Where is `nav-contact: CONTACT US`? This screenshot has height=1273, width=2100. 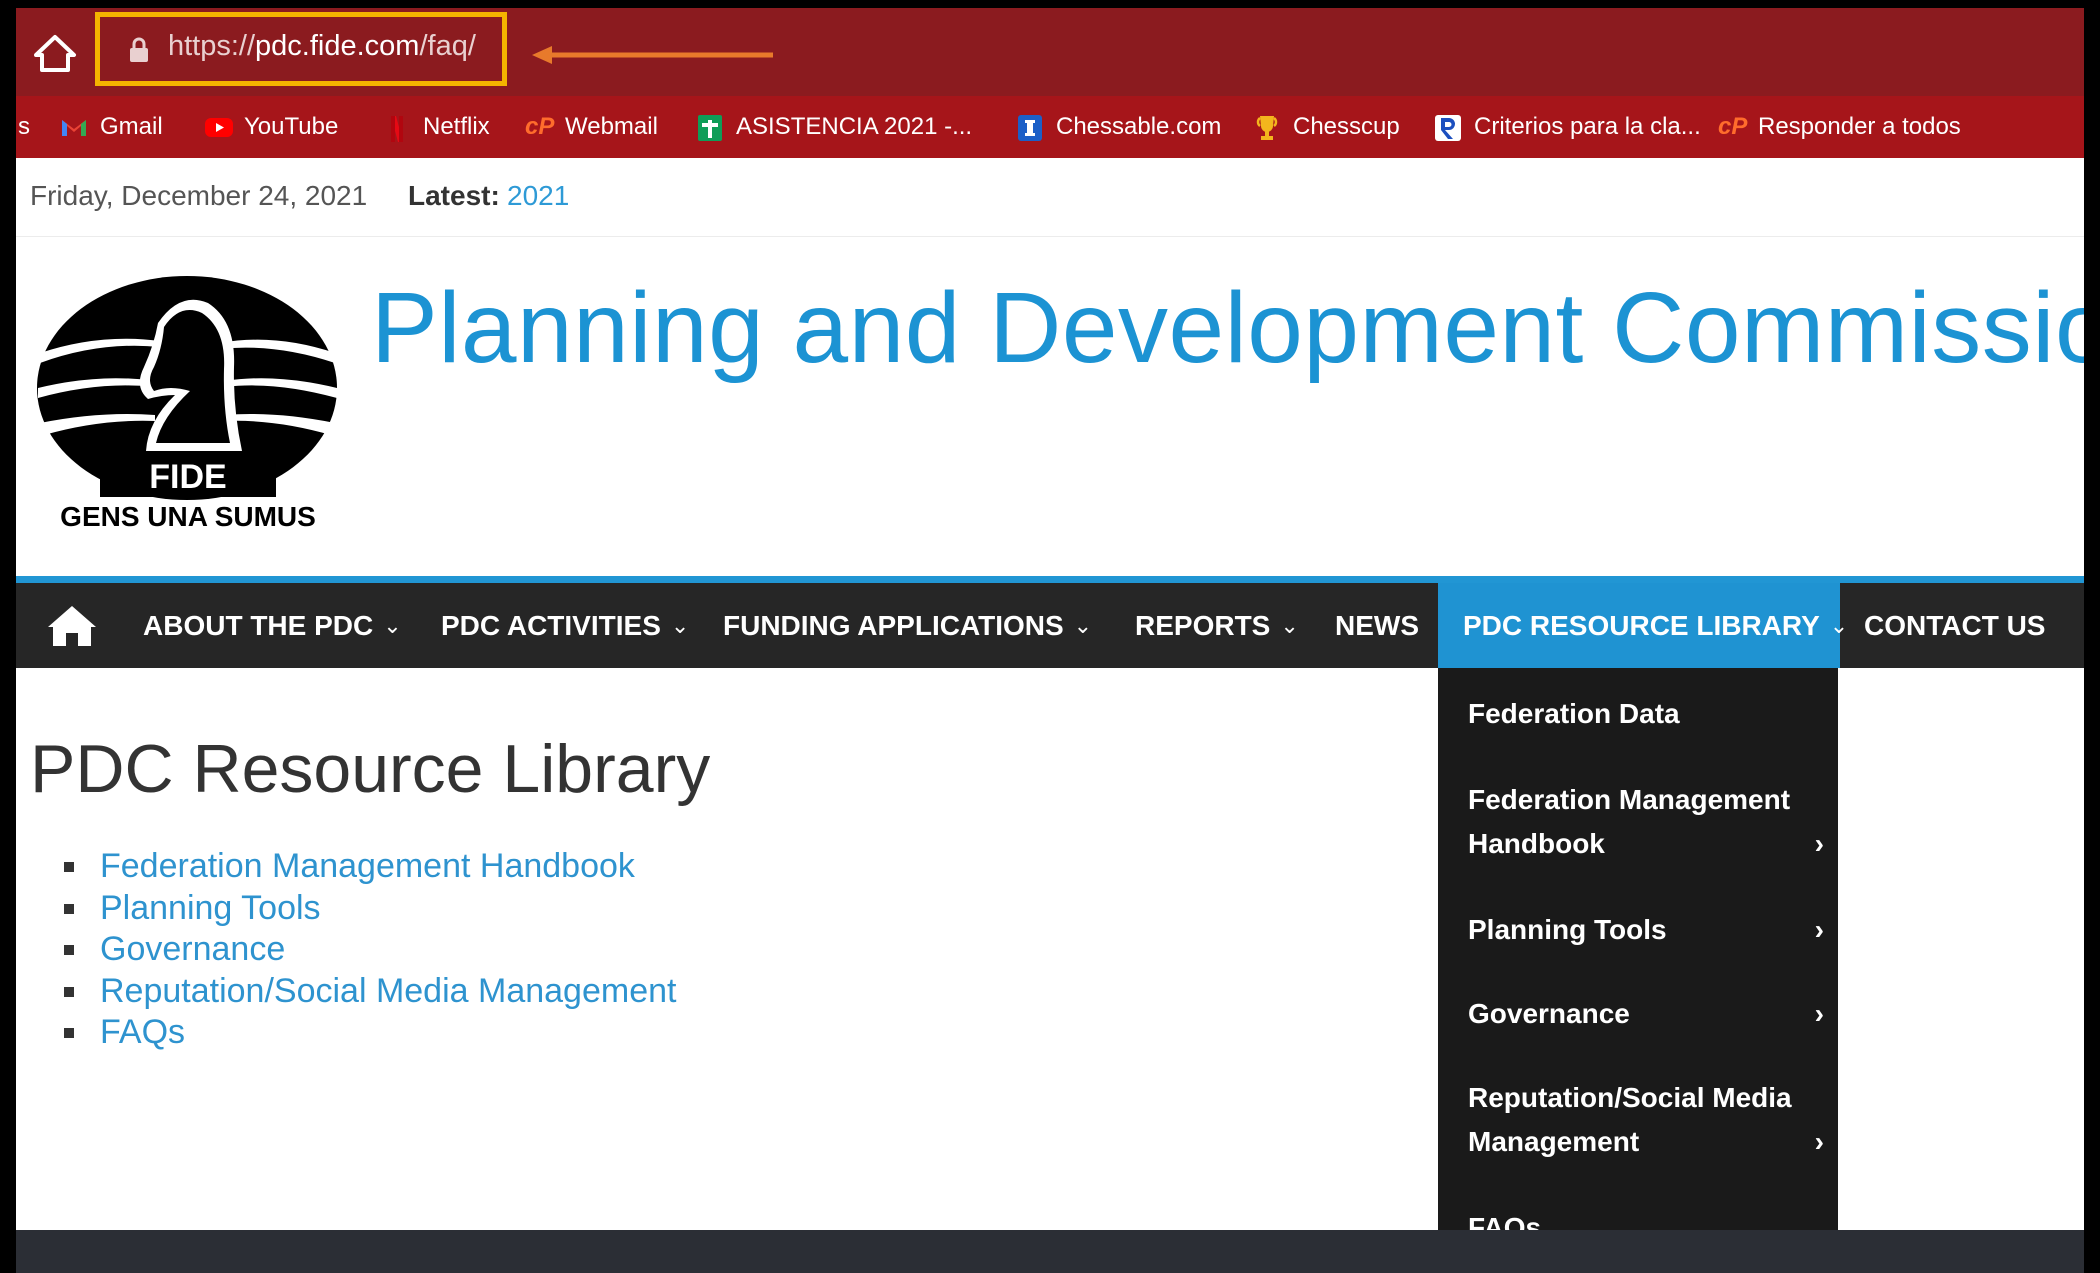
nav-contact: CONTACT US is located at coordinates (1954, 625).